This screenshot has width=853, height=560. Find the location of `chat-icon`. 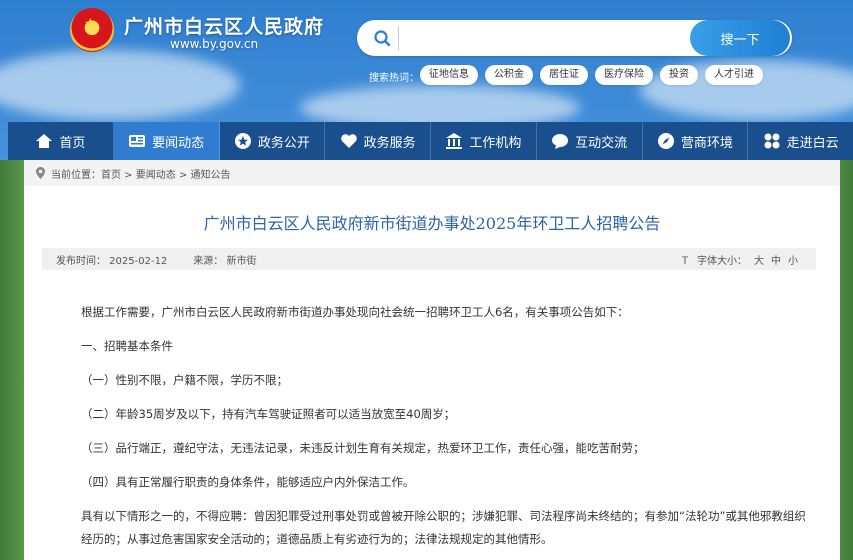

chat-icon is located at coordinates (560, 141).